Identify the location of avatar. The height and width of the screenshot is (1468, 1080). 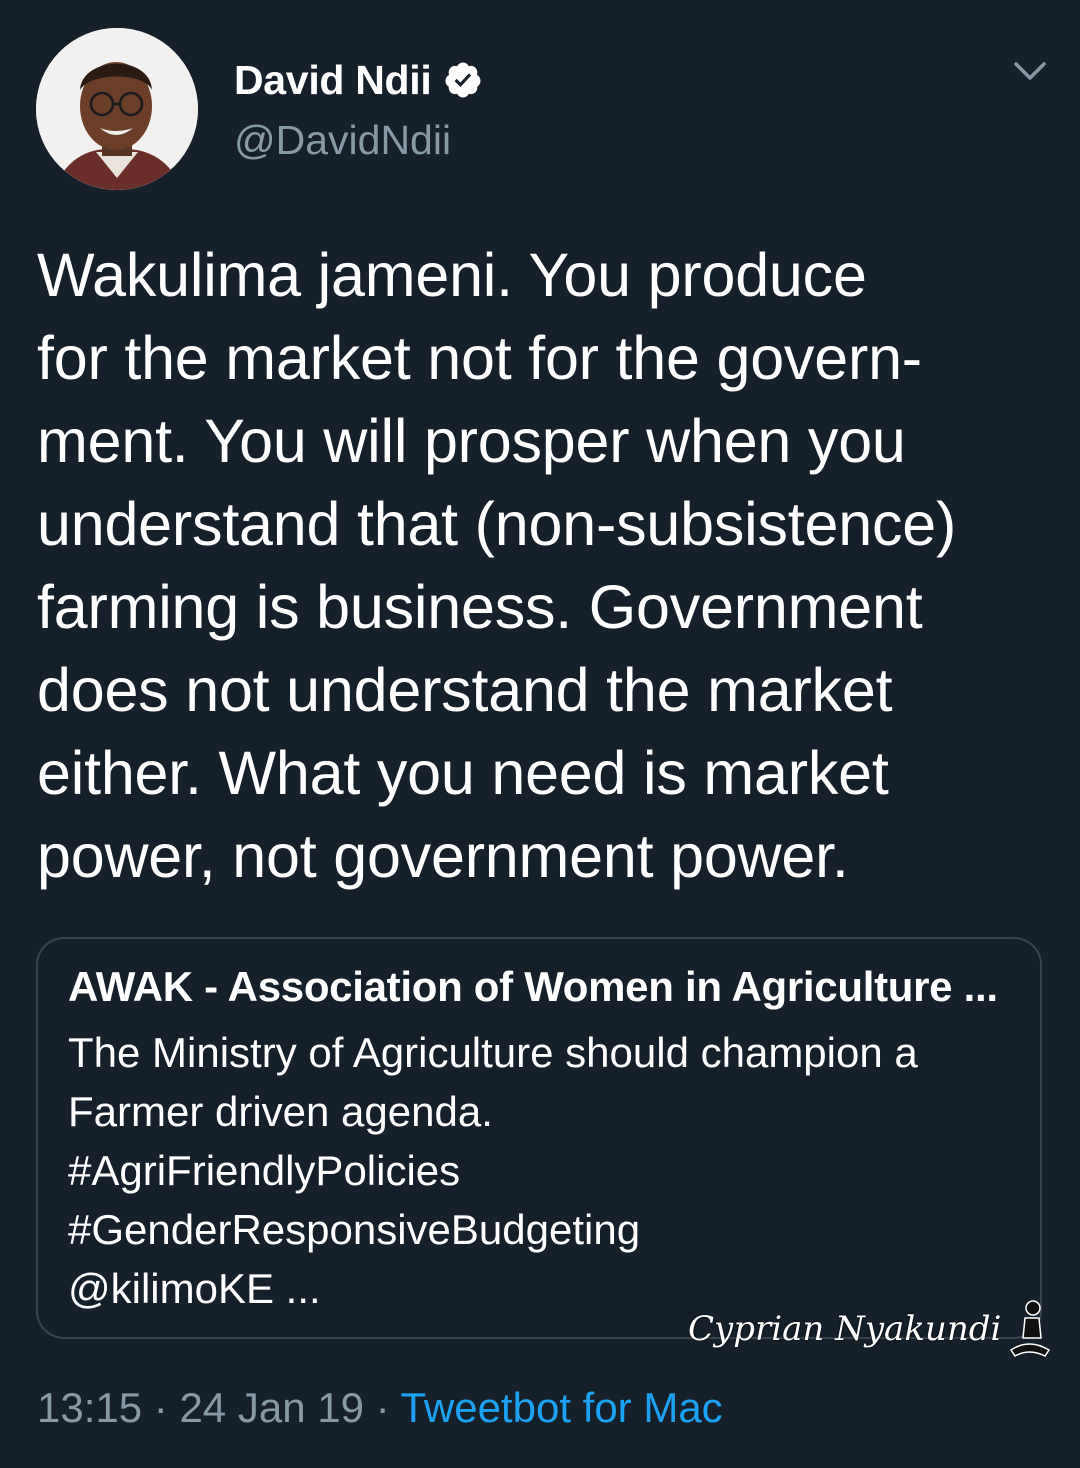
(117, 109).